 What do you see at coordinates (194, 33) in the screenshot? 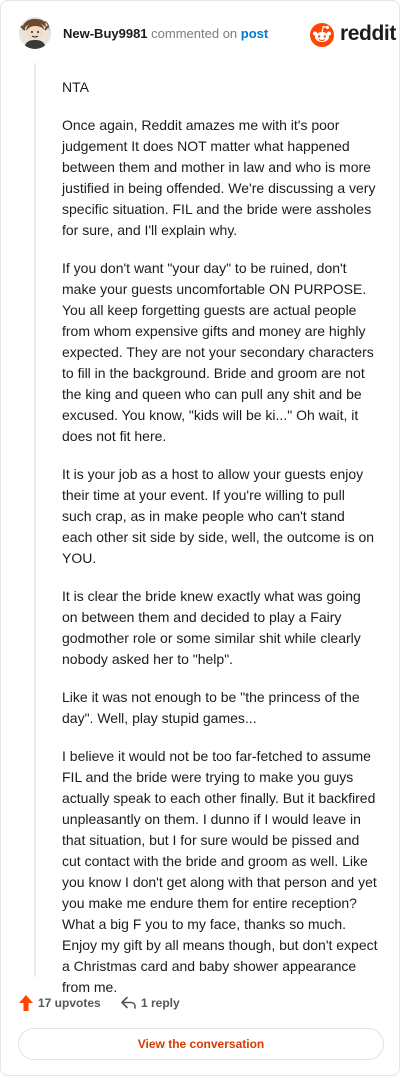
I see `commented-on-label: commented on` at bounding box center [194, 33].